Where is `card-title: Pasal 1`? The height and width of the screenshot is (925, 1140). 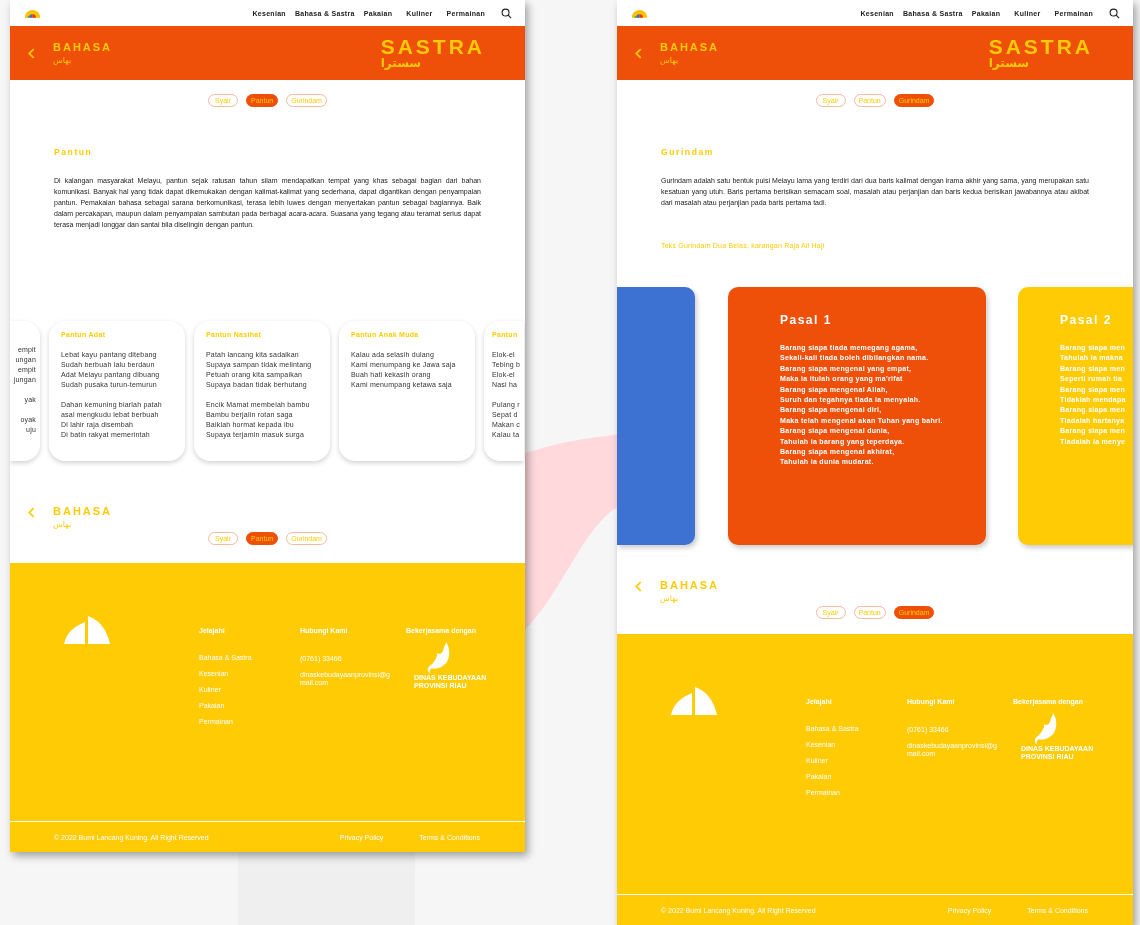
card-title: Pasal 1 is located at coordinates (806, 320).